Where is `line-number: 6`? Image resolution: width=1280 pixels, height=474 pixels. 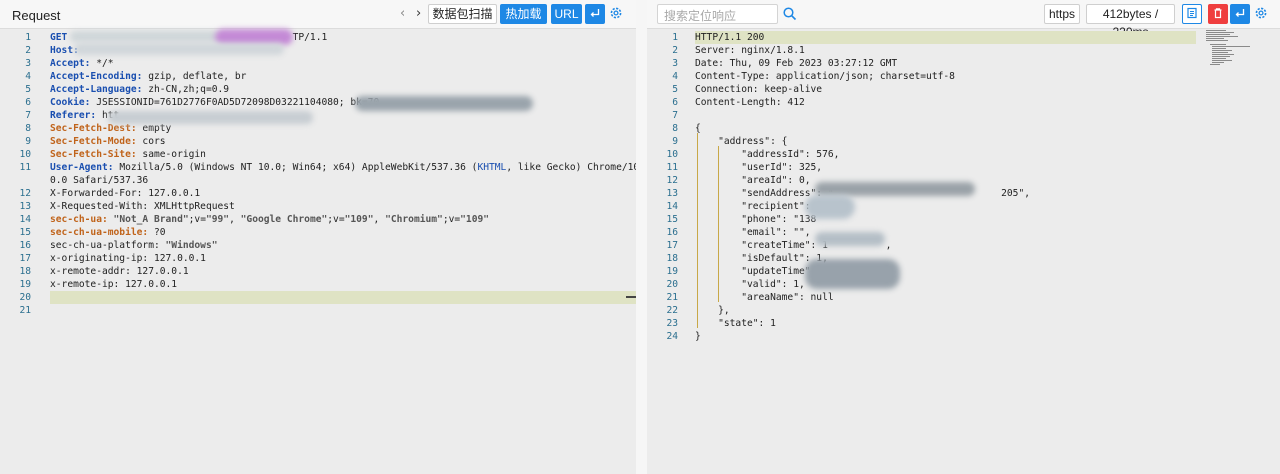
line-number: 6 is located at coordinates (28, 102).